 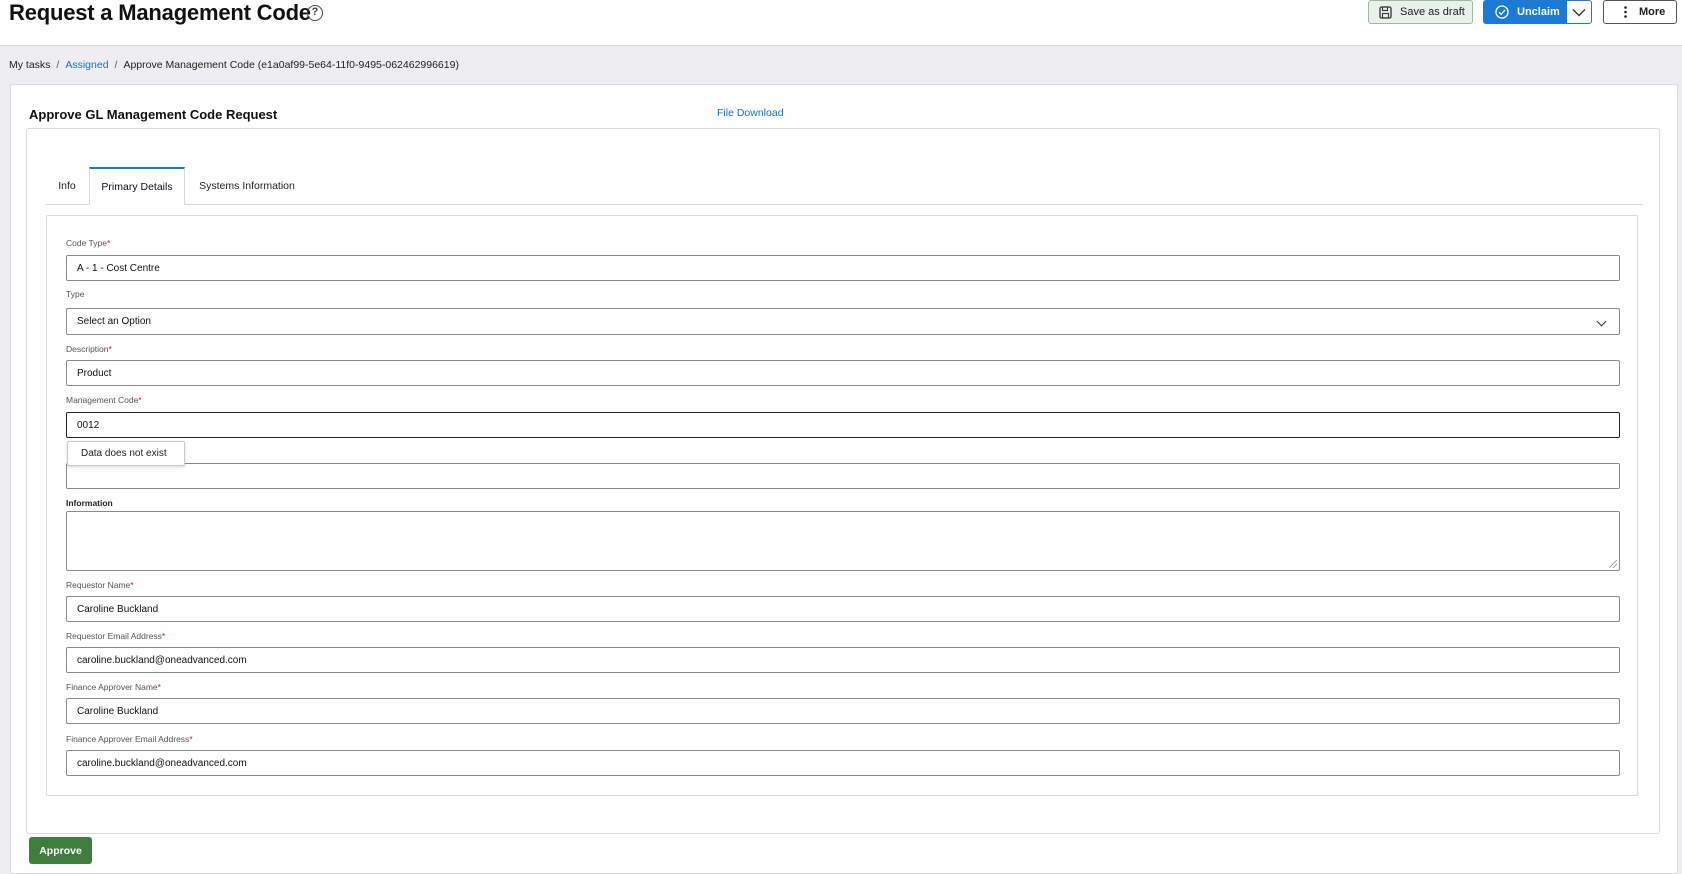 I want to click on finance-approver-email-label: Finance Approver Email Address*, so click(x=129, y=739).